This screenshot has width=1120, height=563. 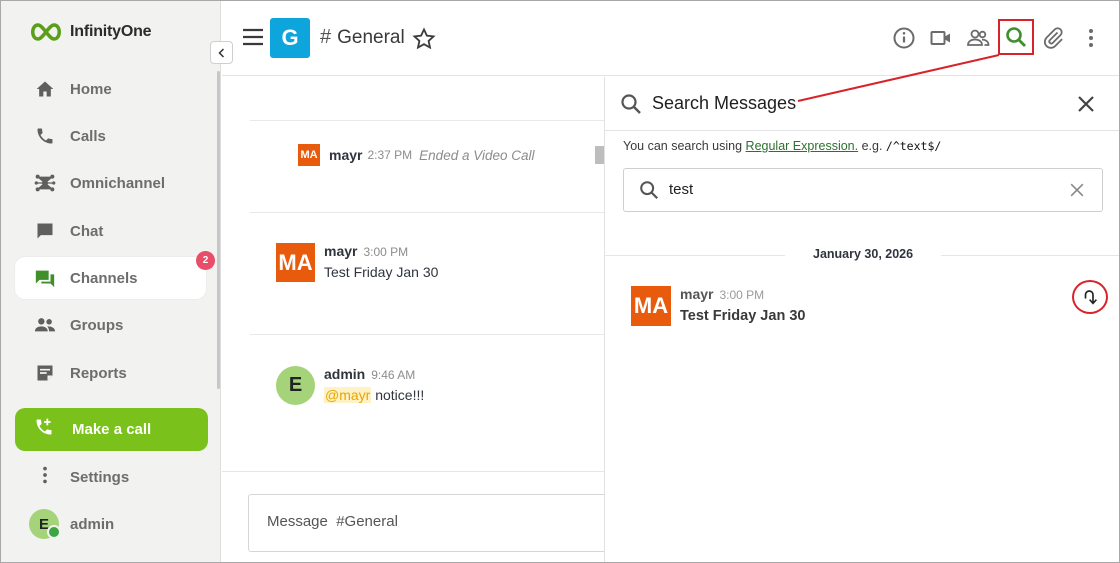 I want to click on message-time: 9:46 AM, so click(x=393, y=375).